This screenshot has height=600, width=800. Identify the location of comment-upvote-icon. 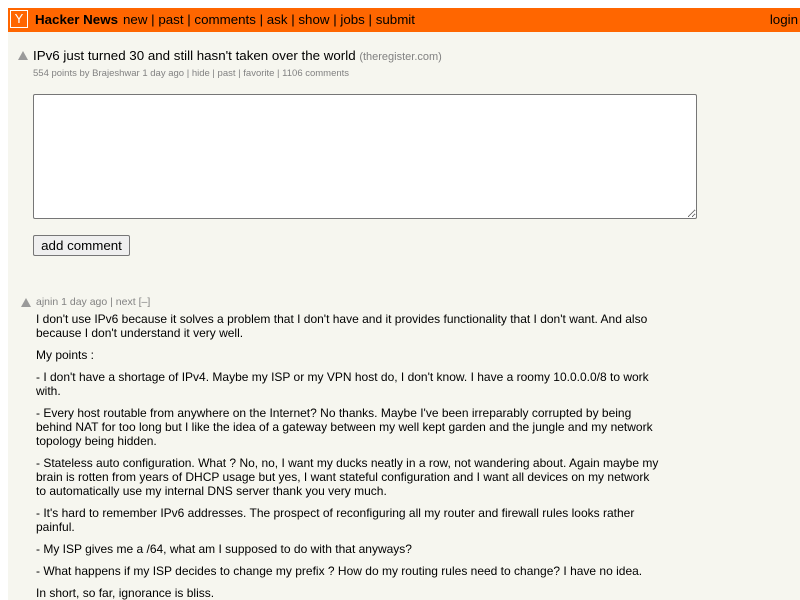
(26, 302).